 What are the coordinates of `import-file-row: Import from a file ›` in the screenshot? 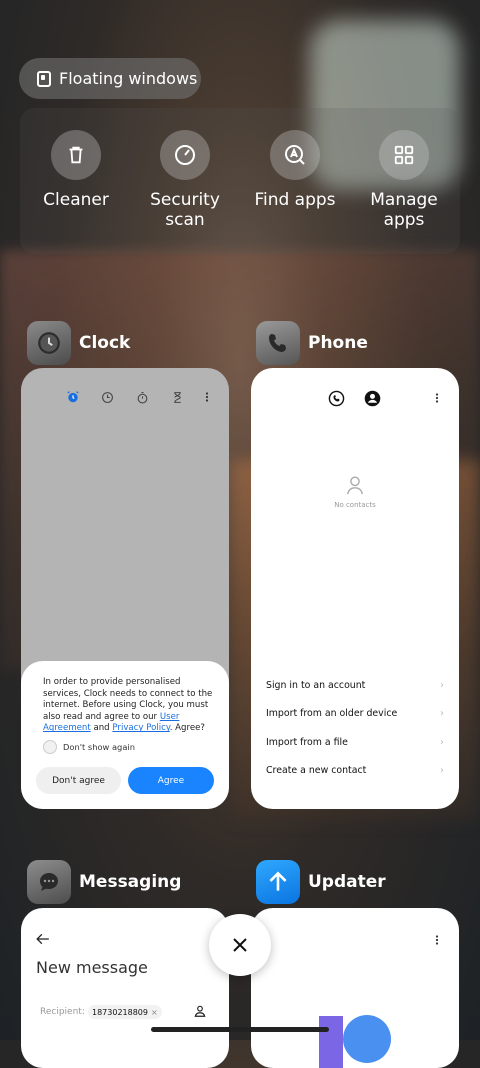 It's located at (355, 742).